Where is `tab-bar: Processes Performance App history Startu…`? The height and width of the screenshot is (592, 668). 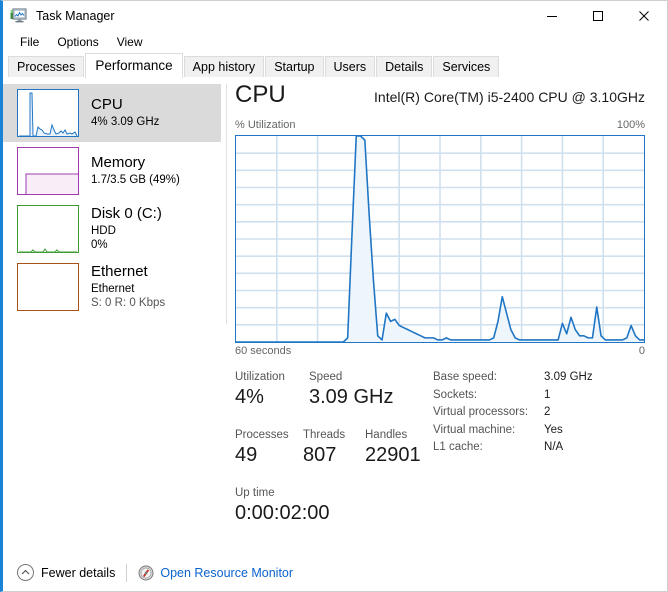 tab-bar: Processes Performance App history Startu… is located at coordinates (335, 65).